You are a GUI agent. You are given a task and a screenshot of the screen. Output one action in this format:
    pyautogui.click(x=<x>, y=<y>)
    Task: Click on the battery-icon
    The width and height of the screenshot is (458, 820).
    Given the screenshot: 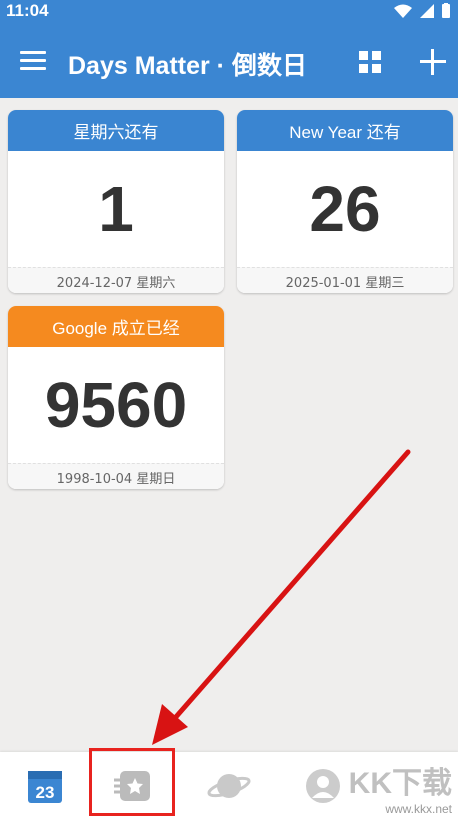 What is the action you would take?
    pyautogui.click(x=446, y=10)
    